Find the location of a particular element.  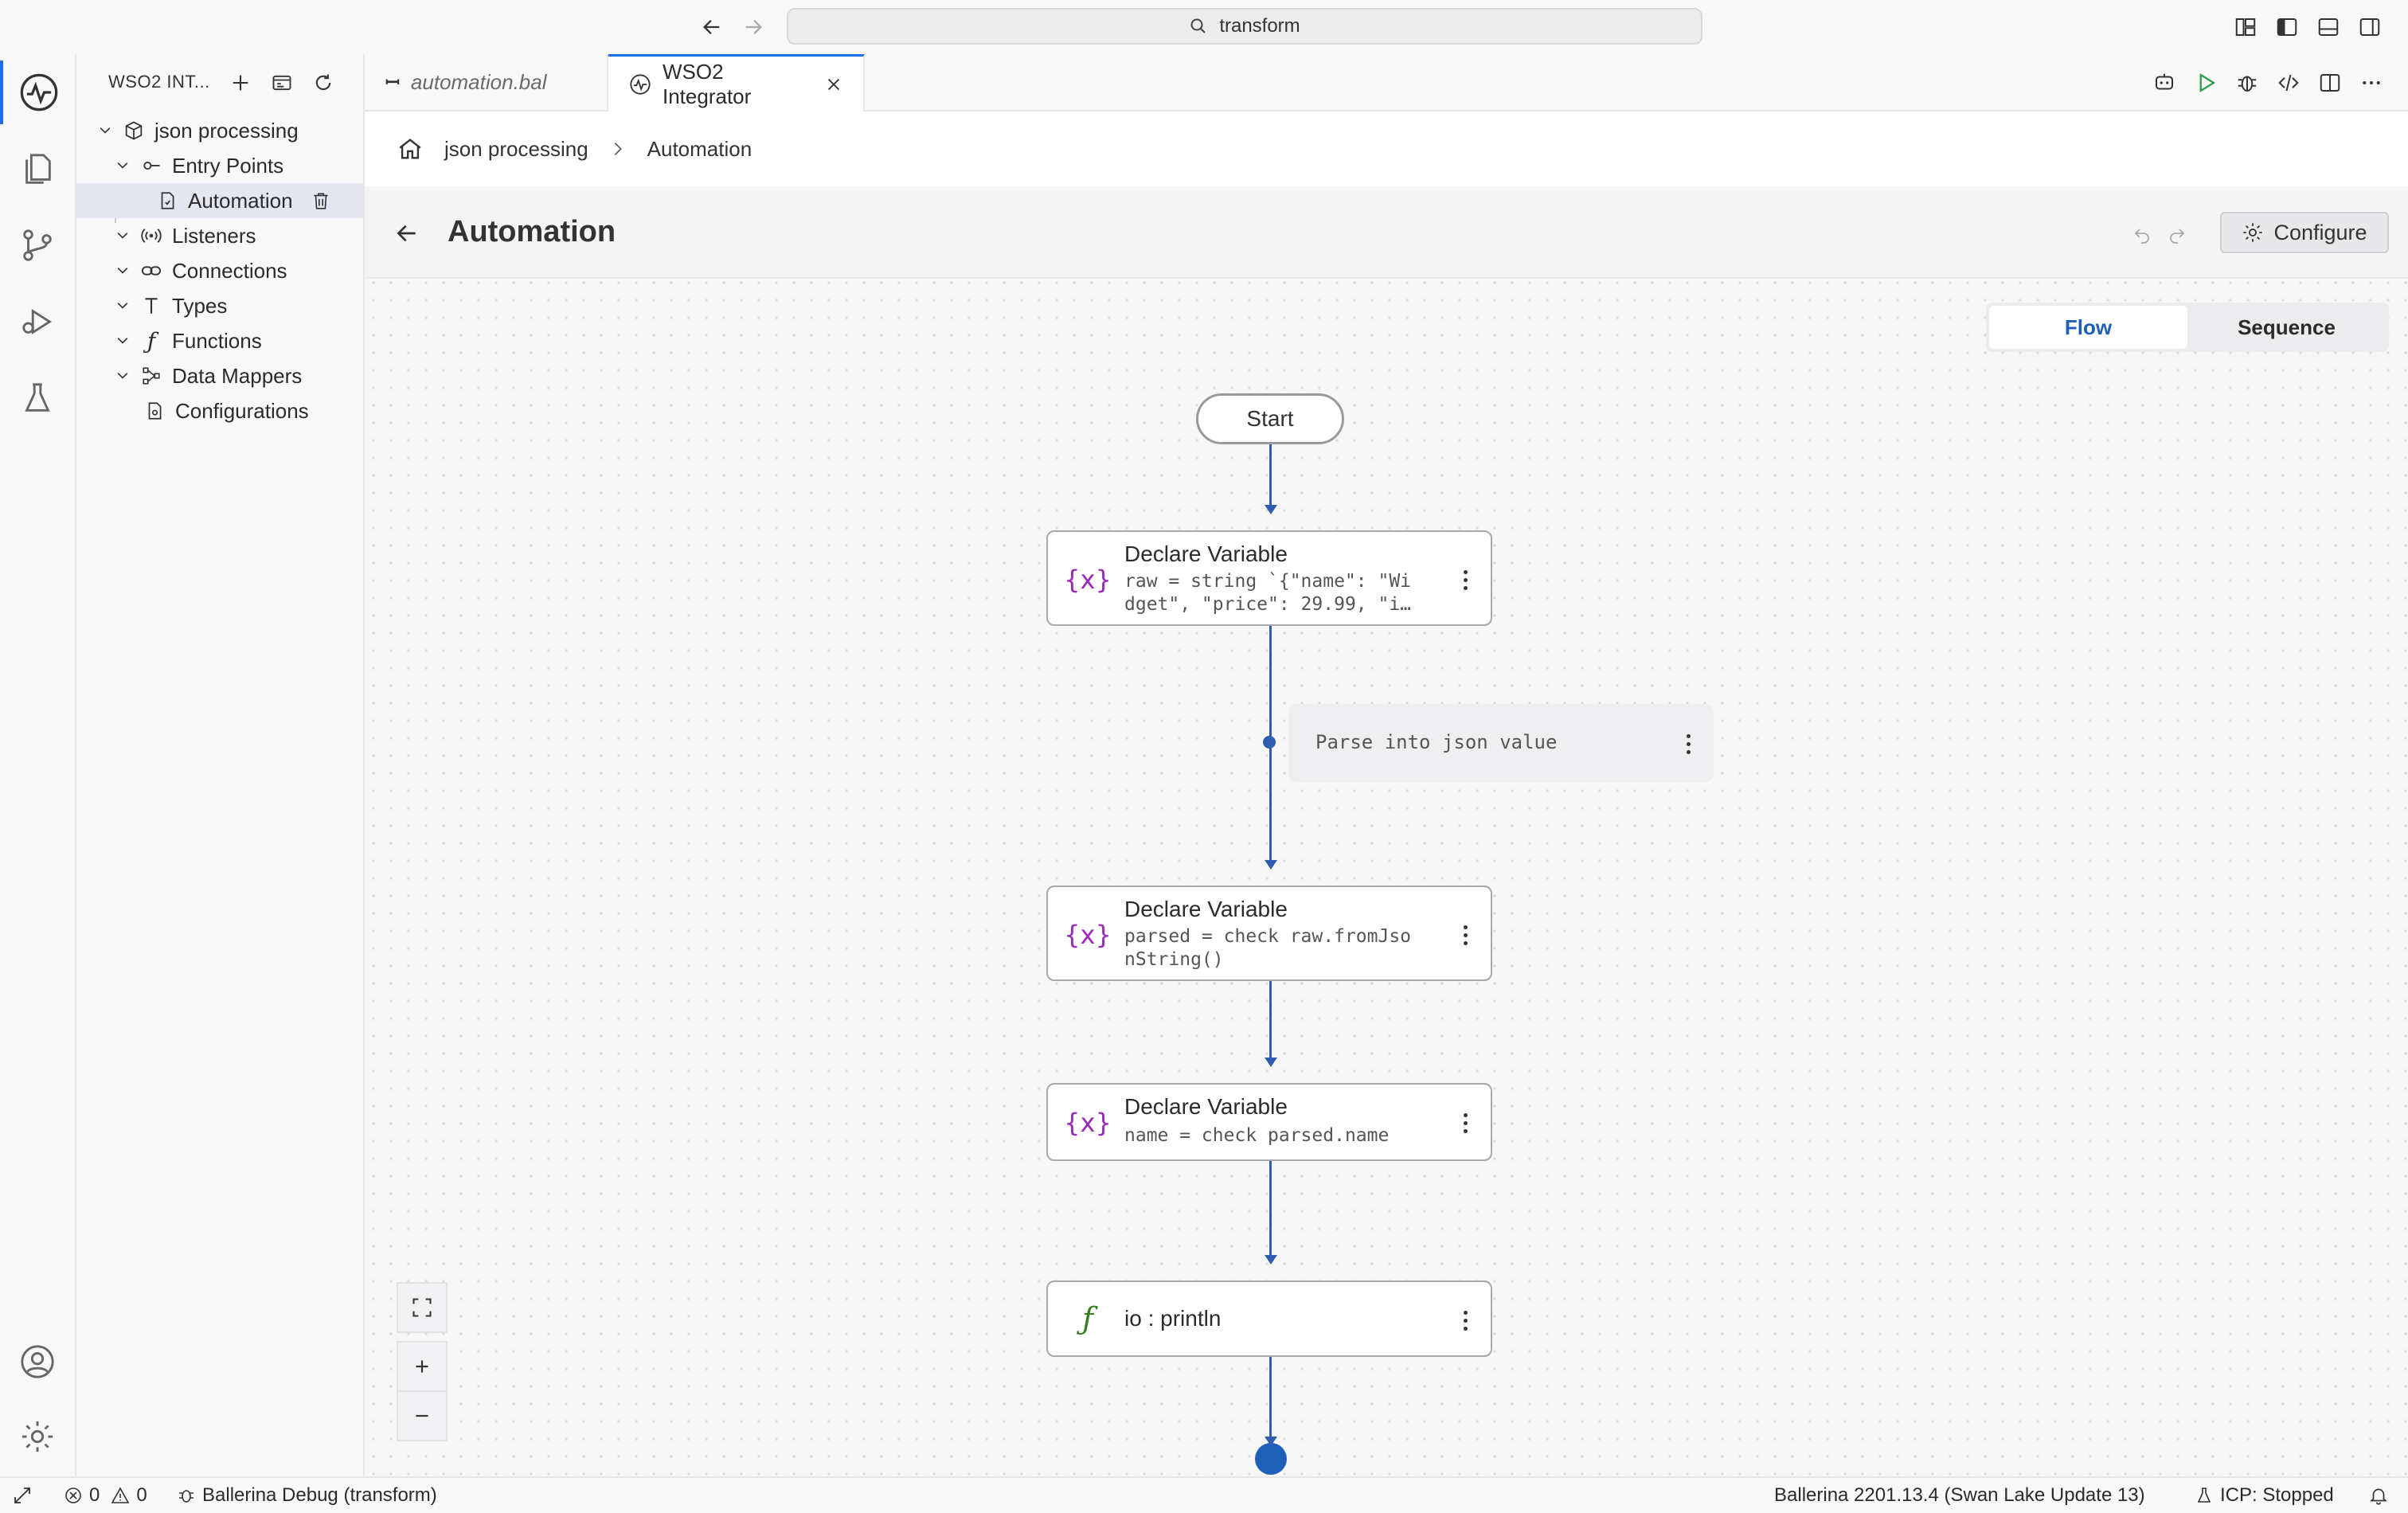

tree-item-entry-points: Entry Points is located at coordinates (219, 165).